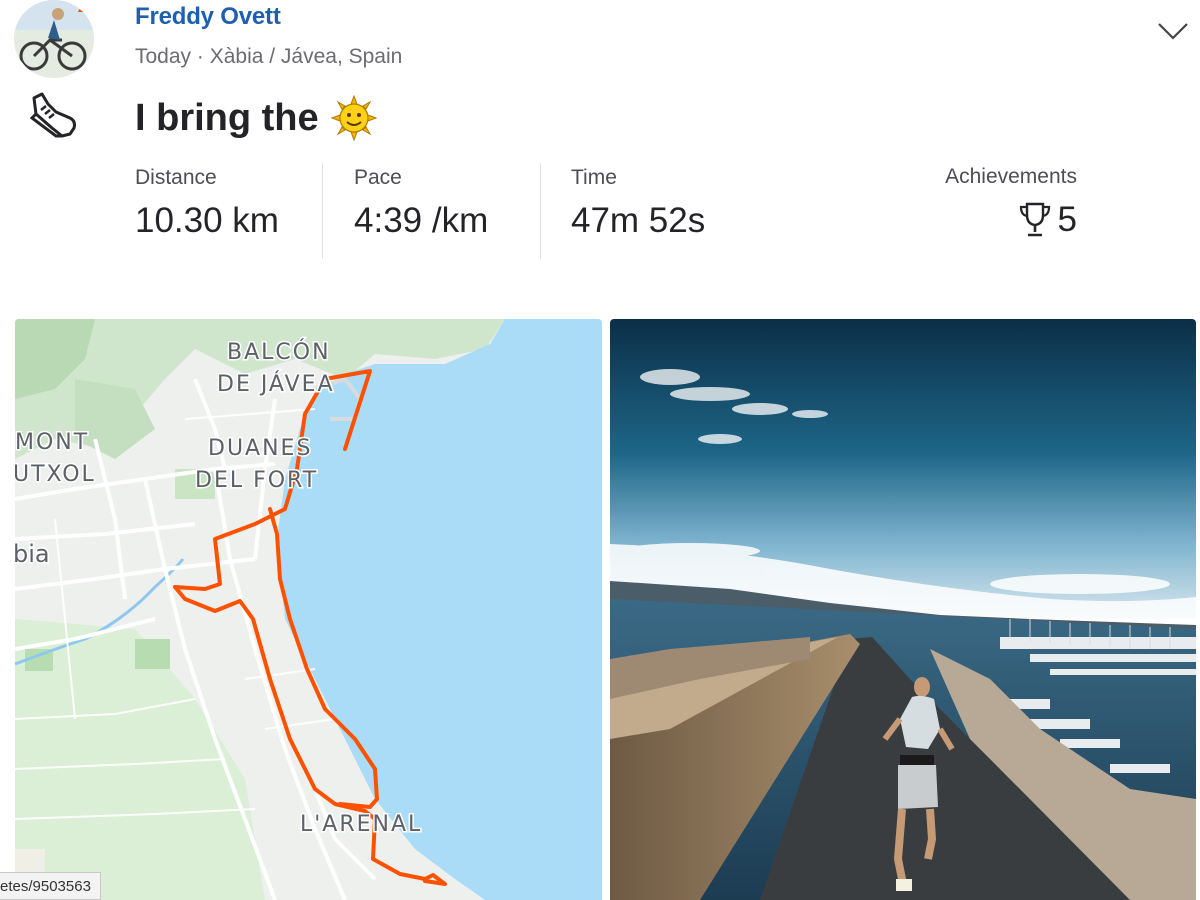 The height and width of the screenshot is (900, 1200). What do you see at coordinates (1173, 31) in the screenshot?
I see `chevron-down-icon` at bounding box center [1173, 31].